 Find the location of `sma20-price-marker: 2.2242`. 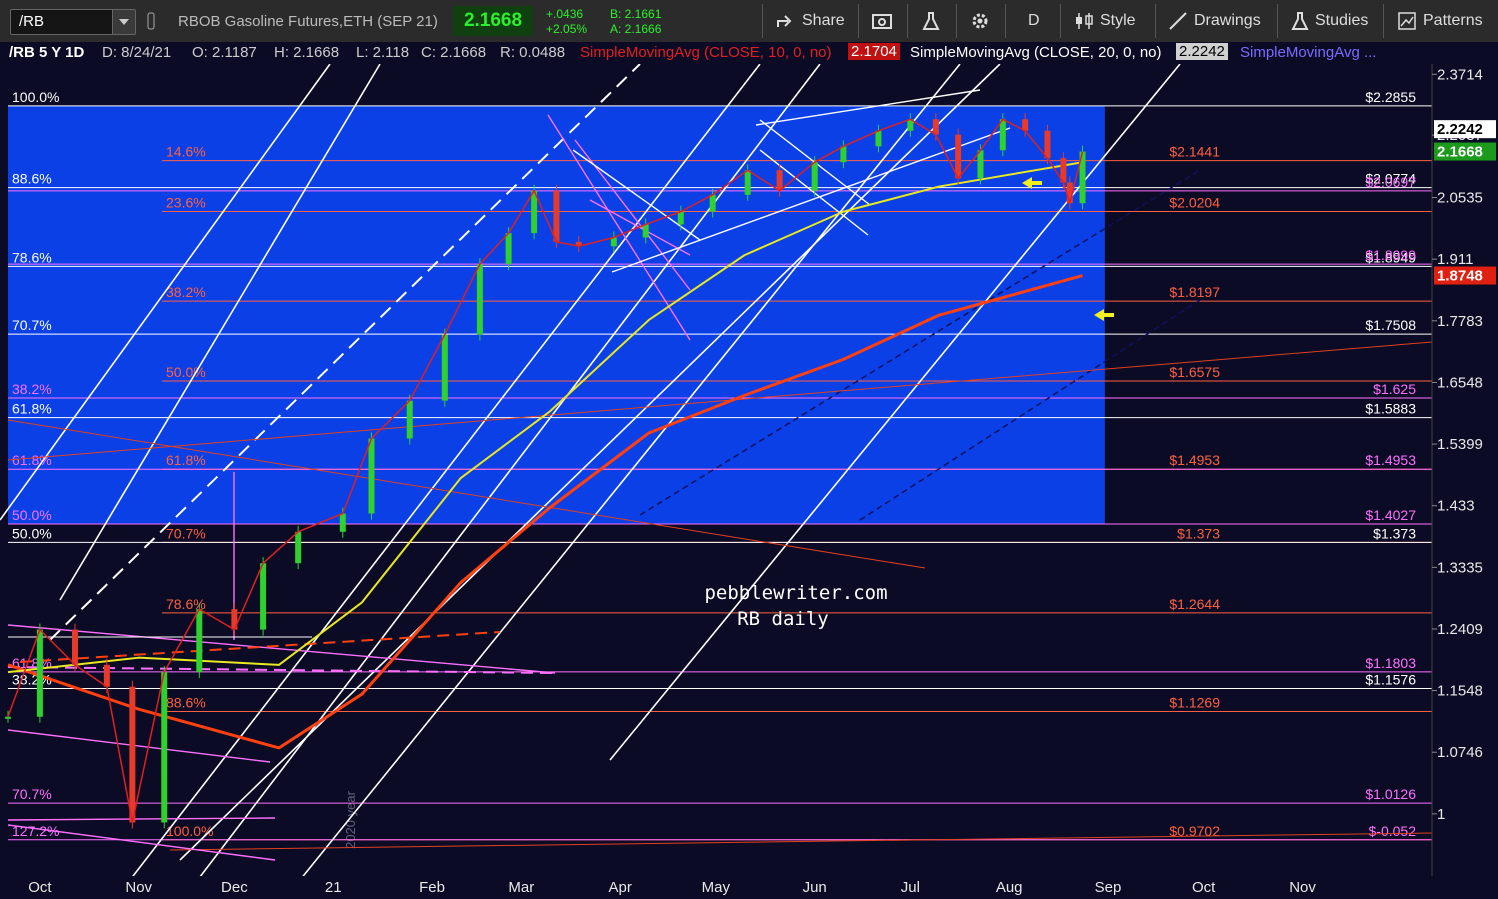

sma20-price-marker: 2.2242 is located at coordinates (1460, 129).